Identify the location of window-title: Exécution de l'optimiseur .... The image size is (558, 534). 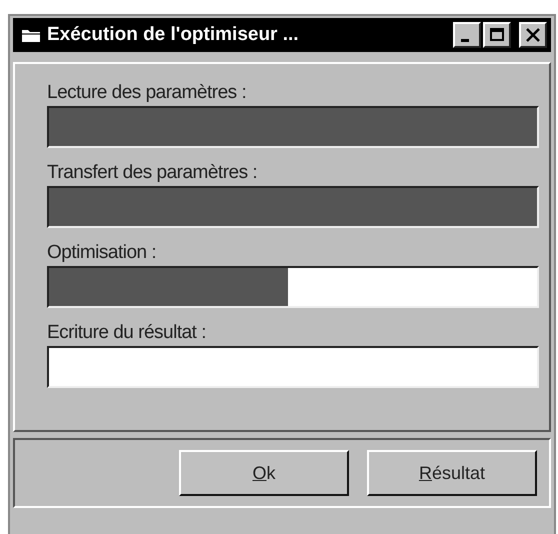
(173, 35).